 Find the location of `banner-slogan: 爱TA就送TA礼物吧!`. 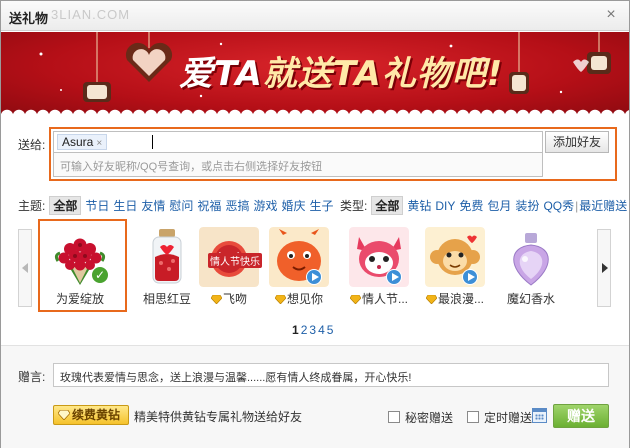

banner-slogan: 爱TA就送TA礼物吧! is located at coordinates (341, 70).